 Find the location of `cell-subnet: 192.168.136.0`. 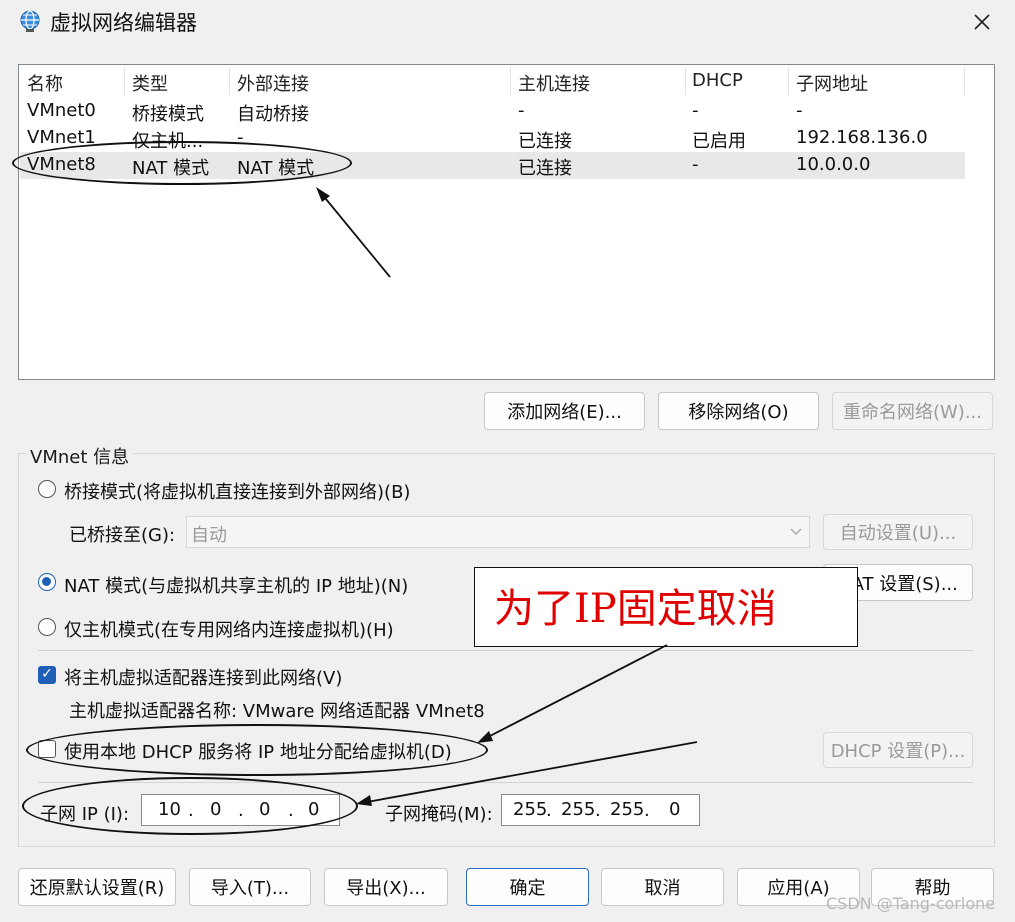

cell-subnet: 192.168.136.0 is located at coordinates (862, 137).